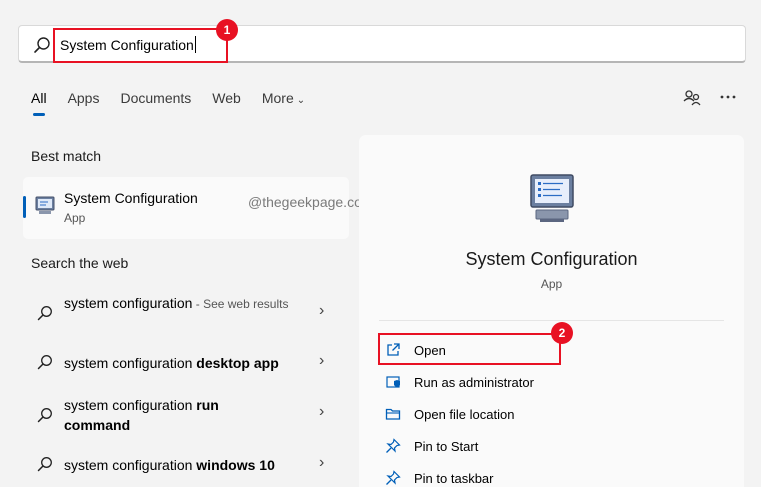 This screenshot has height=487, width=761. Describe the element at coordinates (141, 415) in the screenshot. I see `web-result-text: system configuration run command` at that location.